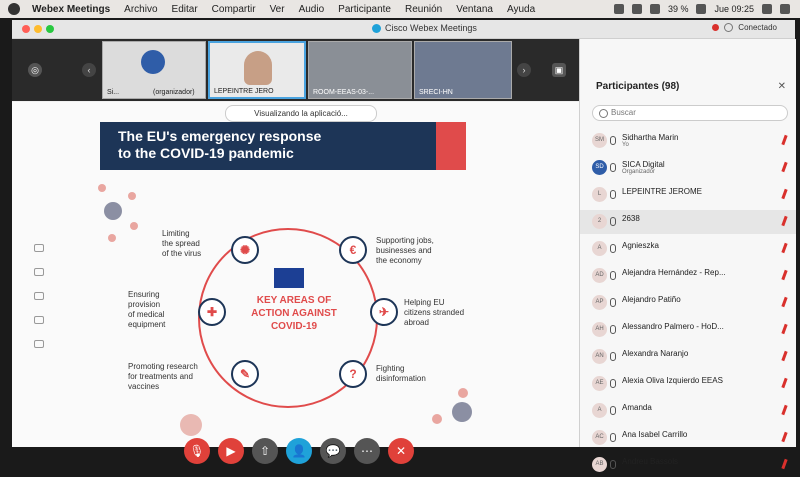 This screenshot has width=800, height=477. What do you see at coordinates (294, 313) in the screenshot?
I see `key-areas-title: KEY AREAS OF ACTION AGAINST COVID-19` at bounding box center [294, 313].